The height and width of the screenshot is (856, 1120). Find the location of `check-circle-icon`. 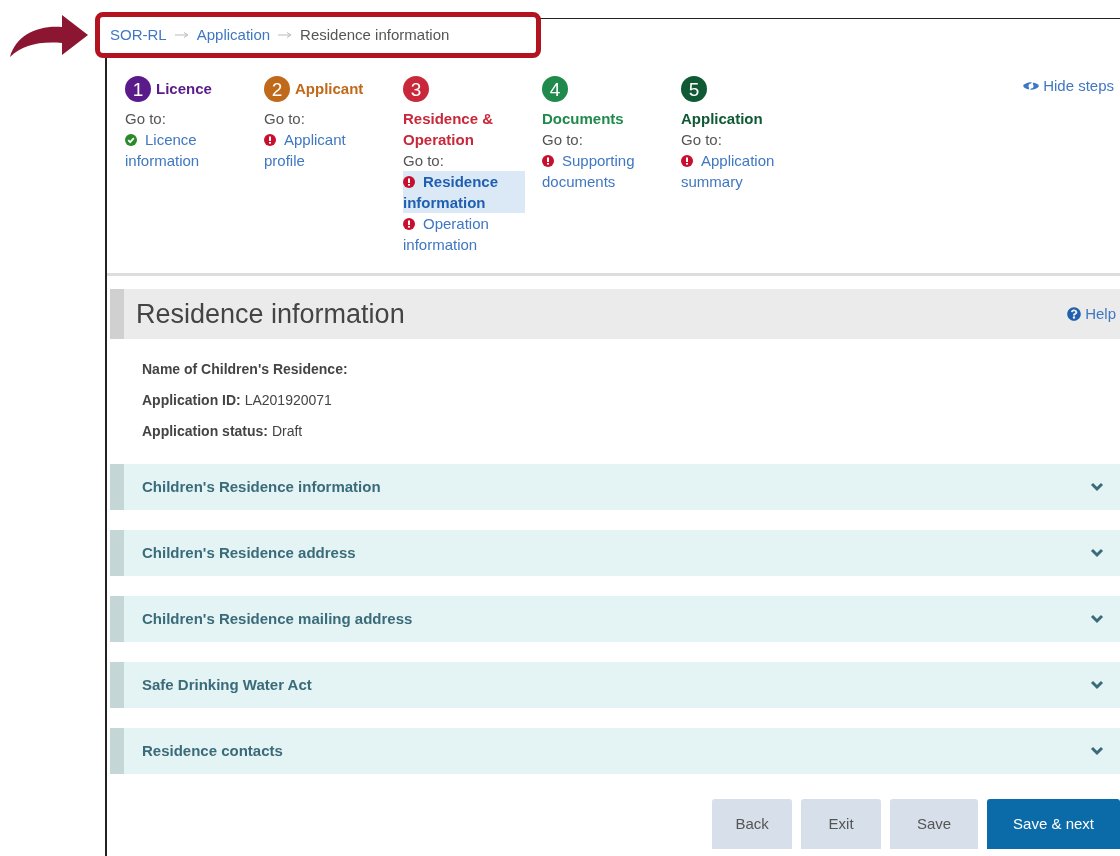

check-circle-icon is located at coordinates (131, 140).